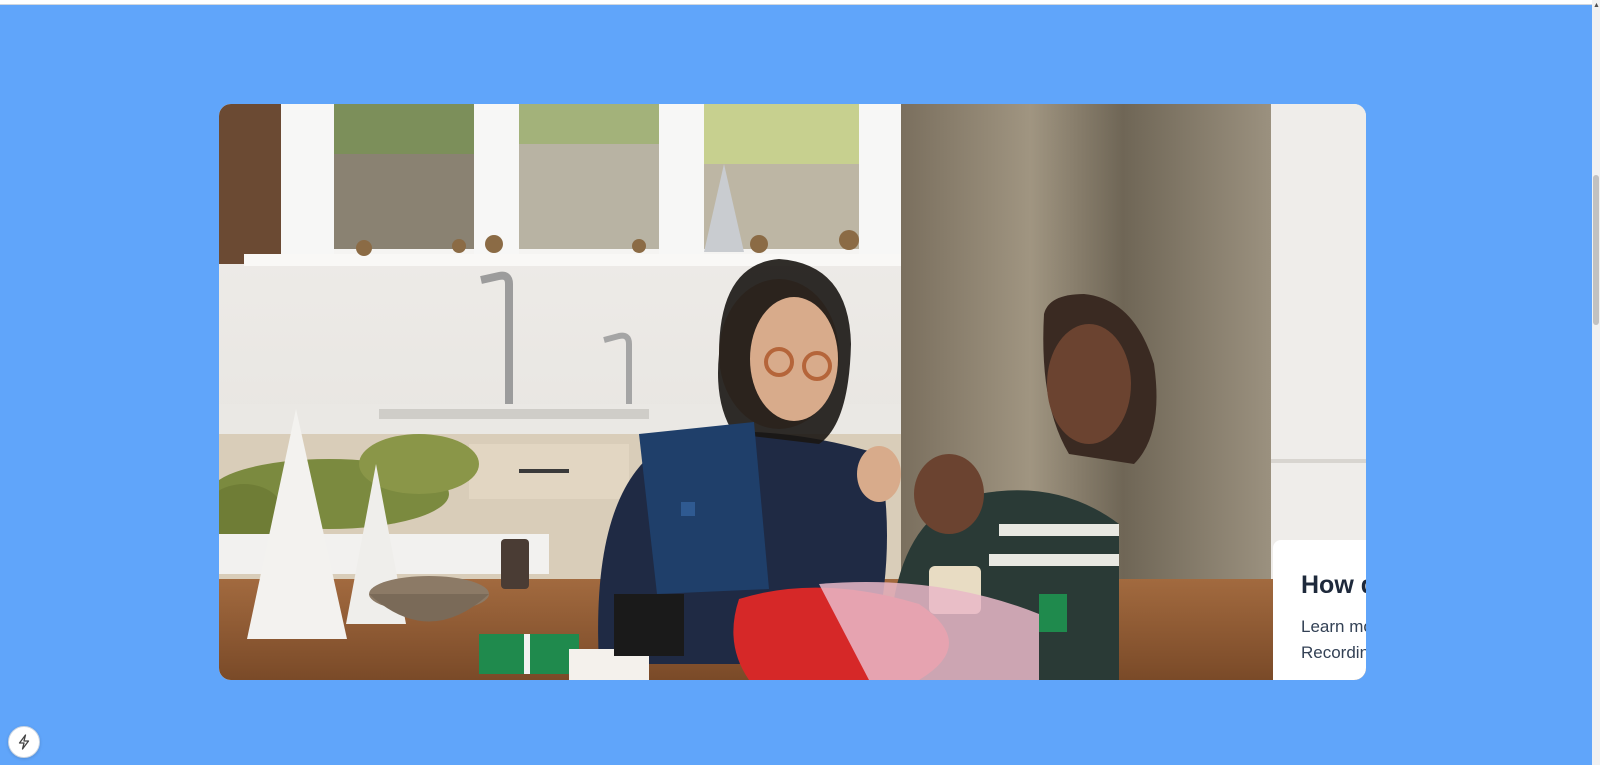 The height and width of the screenshot is (765, 1600). I want to click on browser-top-edge, so click(796, 2).